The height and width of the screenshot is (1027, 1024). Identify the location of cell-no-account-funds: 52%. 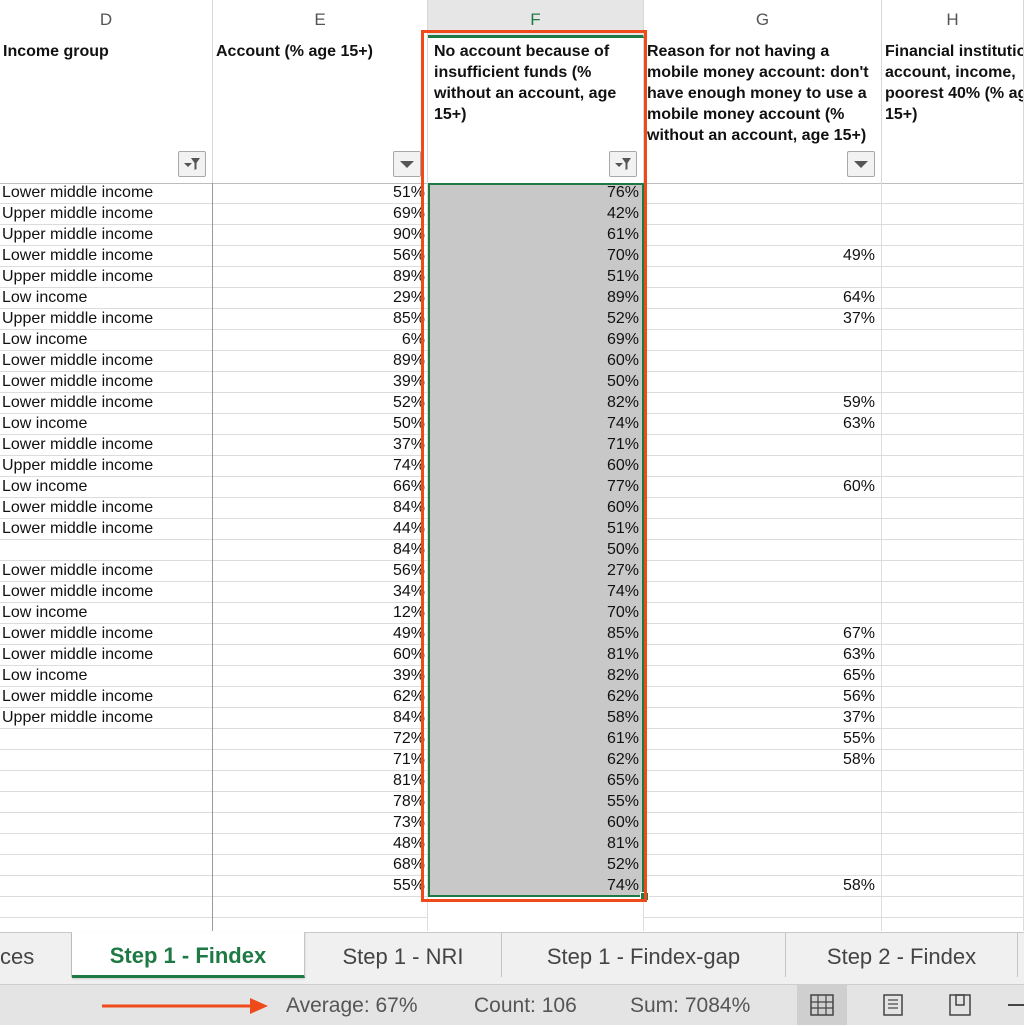
(536, 865).